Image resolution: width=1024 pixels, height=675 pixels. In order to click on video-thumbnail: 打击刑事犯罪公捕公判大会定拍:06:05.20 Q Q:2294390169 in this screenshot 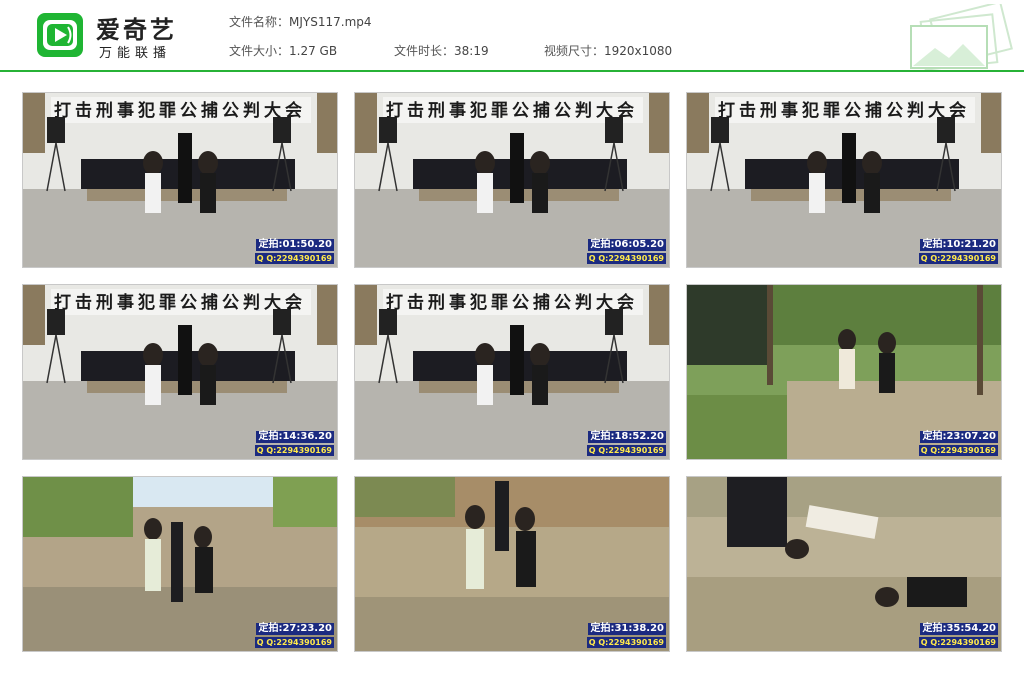, I will do `click(512, 180)`.